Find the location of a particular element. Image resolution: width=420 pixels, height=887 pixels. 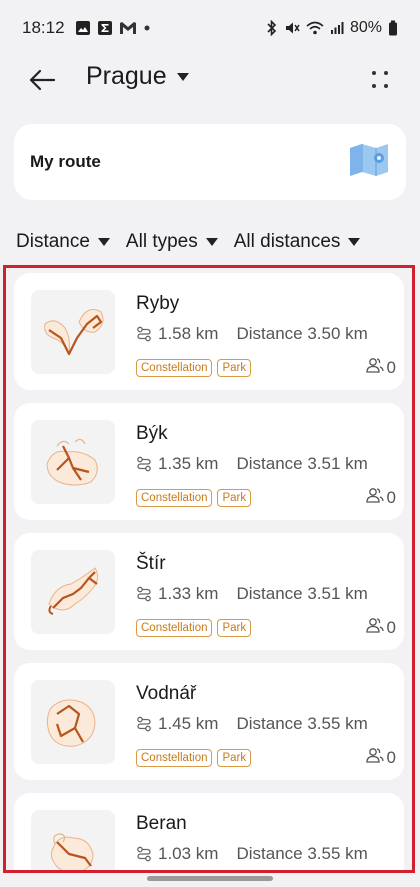

bluetooth-icon is located at coordinates (272, 28).